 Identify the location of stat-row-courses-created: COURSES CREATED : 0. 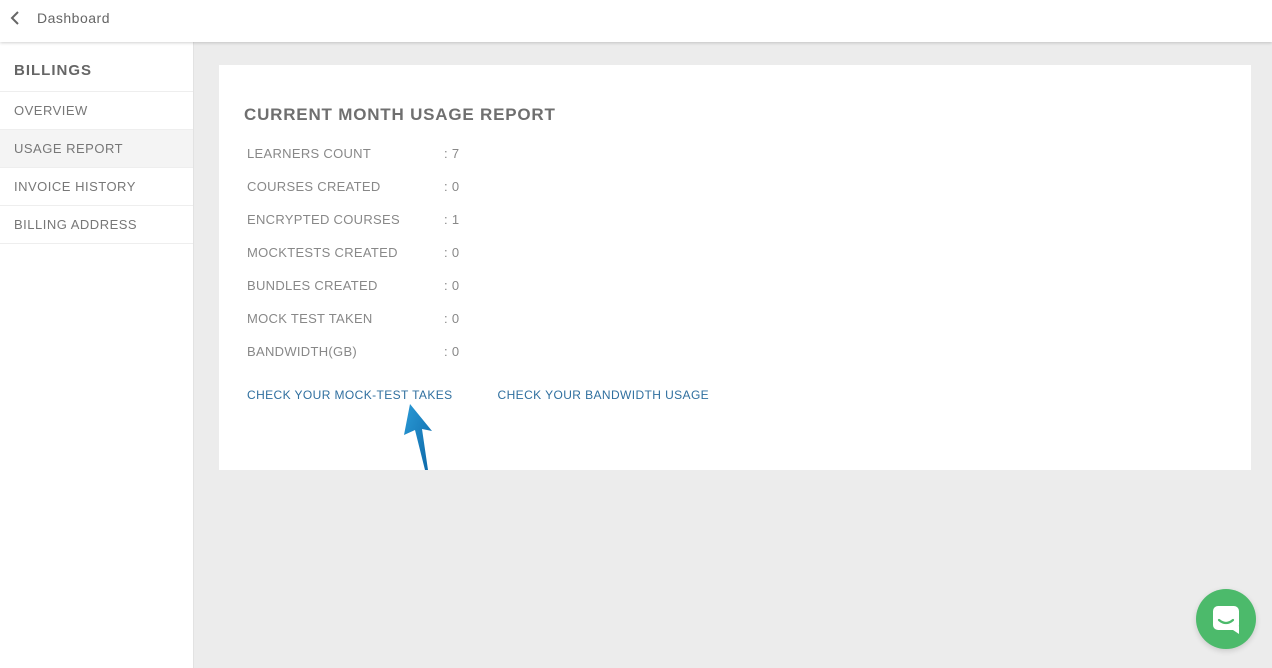
(353, 186).